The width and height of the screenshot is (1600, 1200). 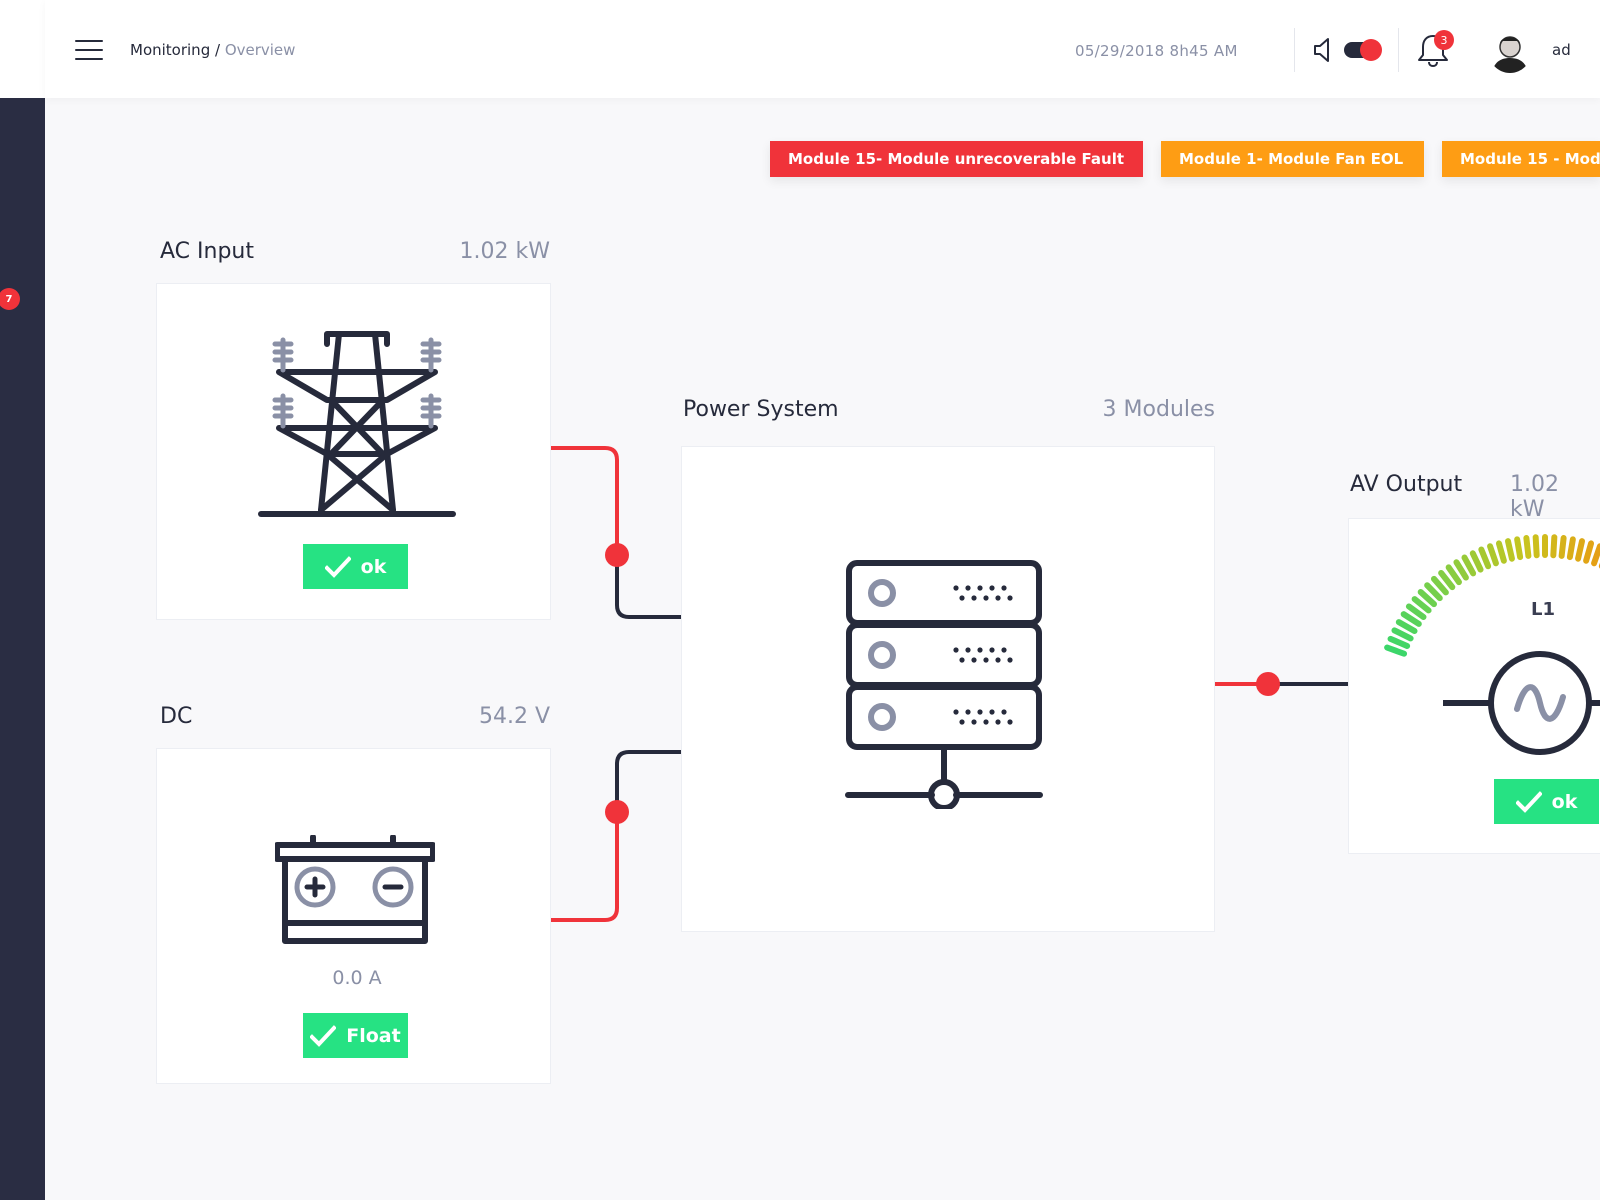 I want to click on av-output-value: 1.02 kW, so click(x=1534, y=497).